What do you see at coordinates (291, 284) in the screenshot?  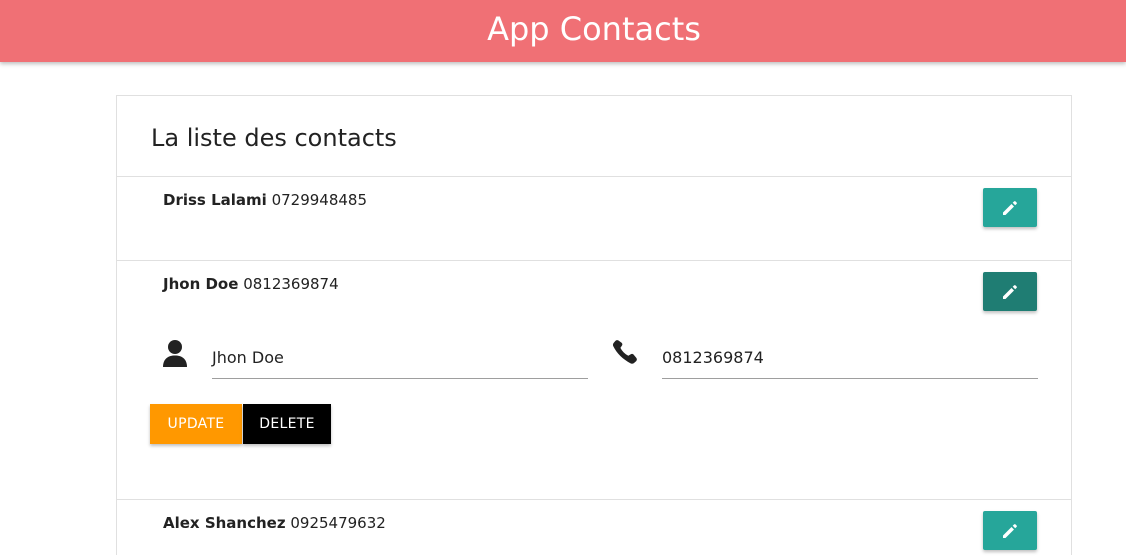 I see `contact-phone: 0812369874` at bounding box center [291, 284].